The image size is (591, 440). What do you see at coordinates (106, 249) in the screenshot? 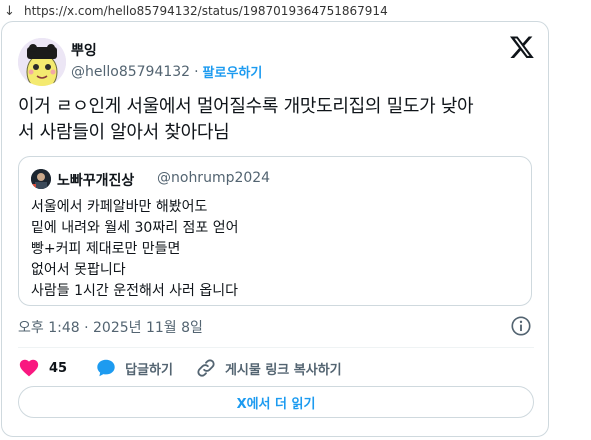
I see `quoted-line: 빵+커피 제대로만 만들면` at bounding box center [106, 249].